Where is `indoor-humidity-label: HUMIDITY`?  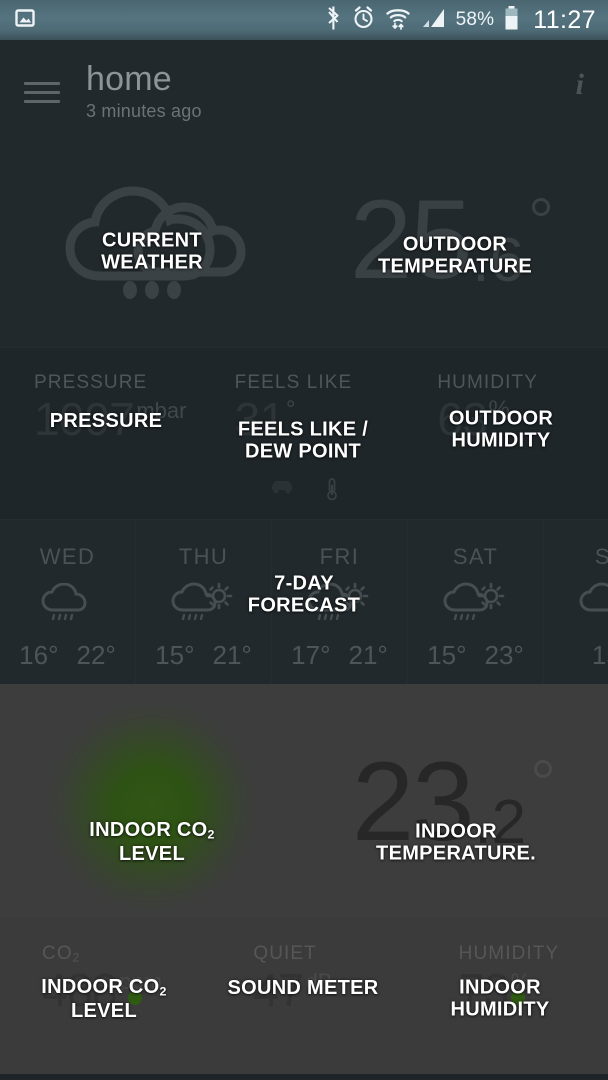 indoor-humidity-label: HUMIDITY is located at coordinates (509, 953).